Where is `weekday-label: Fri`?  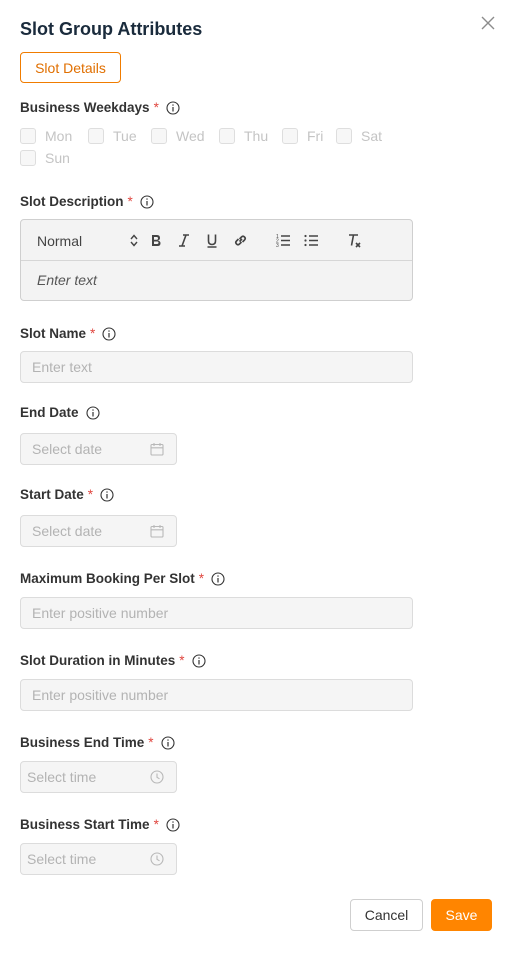 weekday-label: Fri is located at coordinates (315, 136).